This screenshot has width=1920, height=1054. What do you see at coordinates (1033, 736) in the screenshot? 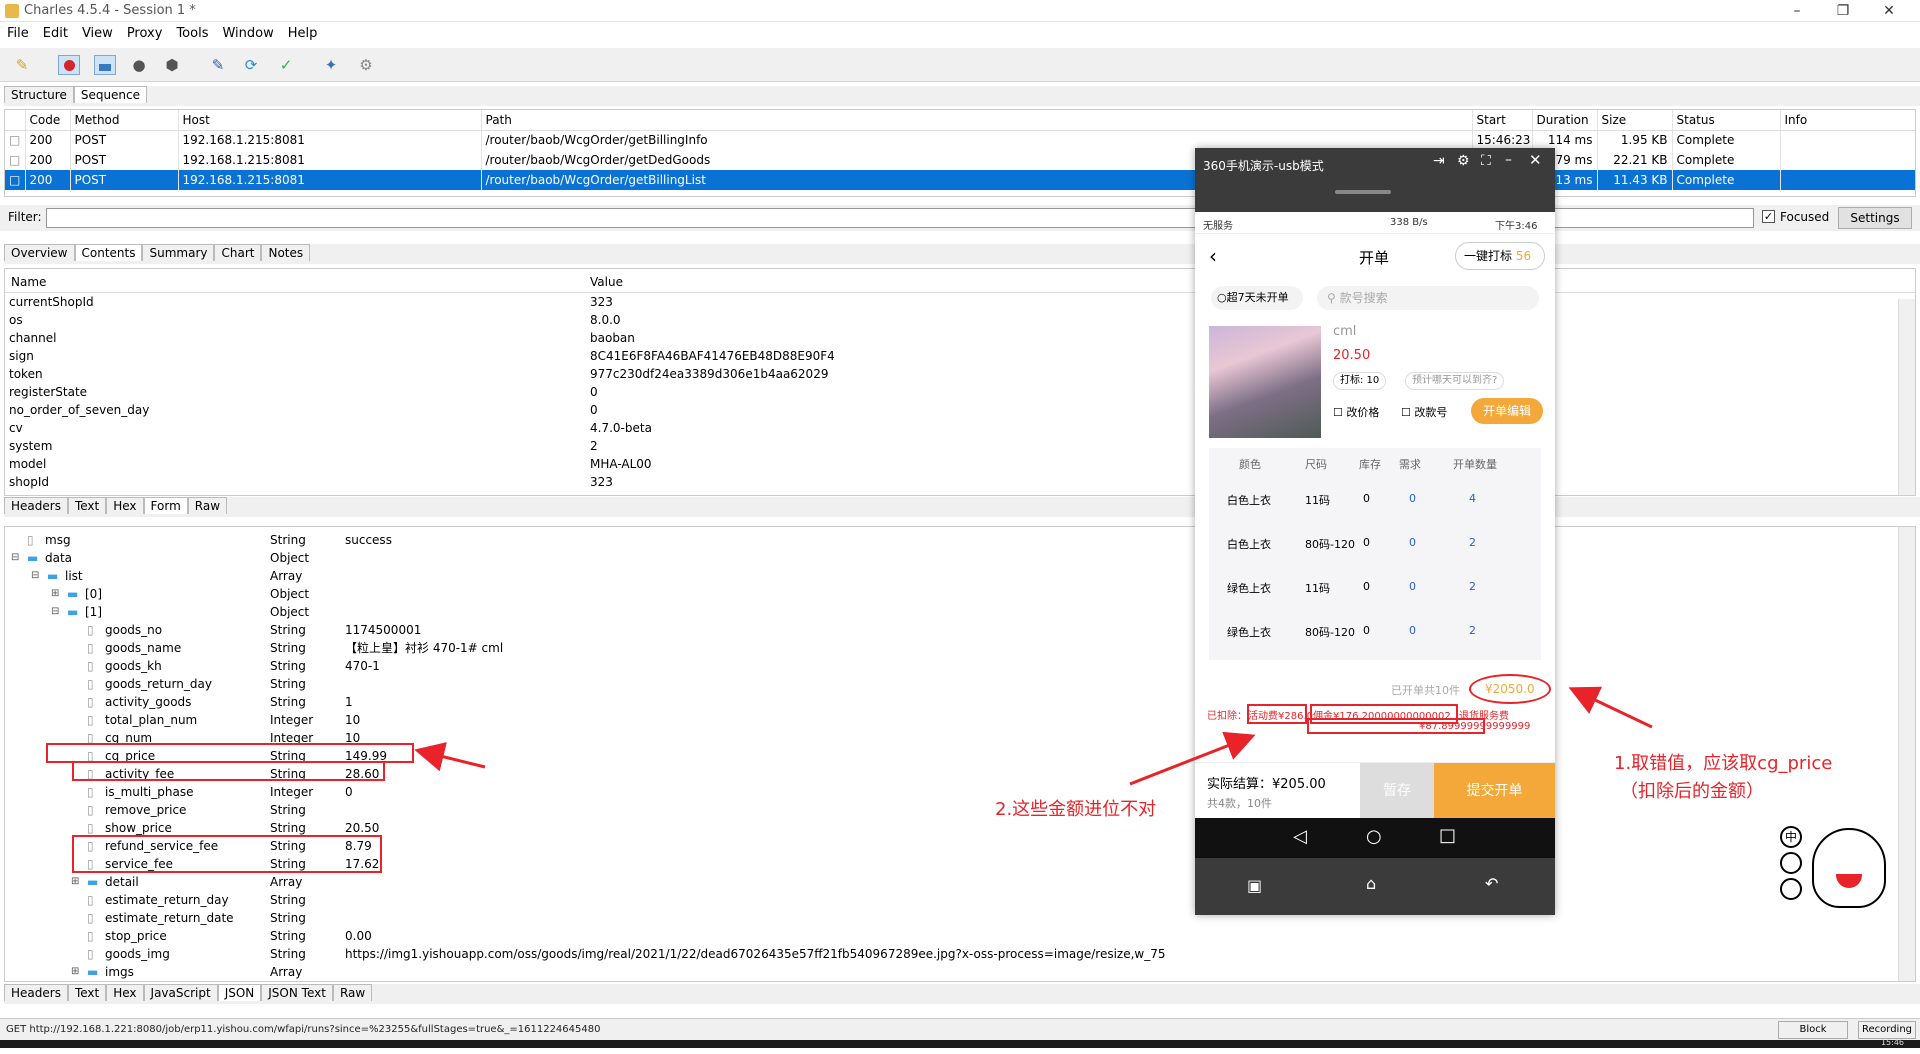
I see `annotation-arrows` at bounding box center [1033, 736].